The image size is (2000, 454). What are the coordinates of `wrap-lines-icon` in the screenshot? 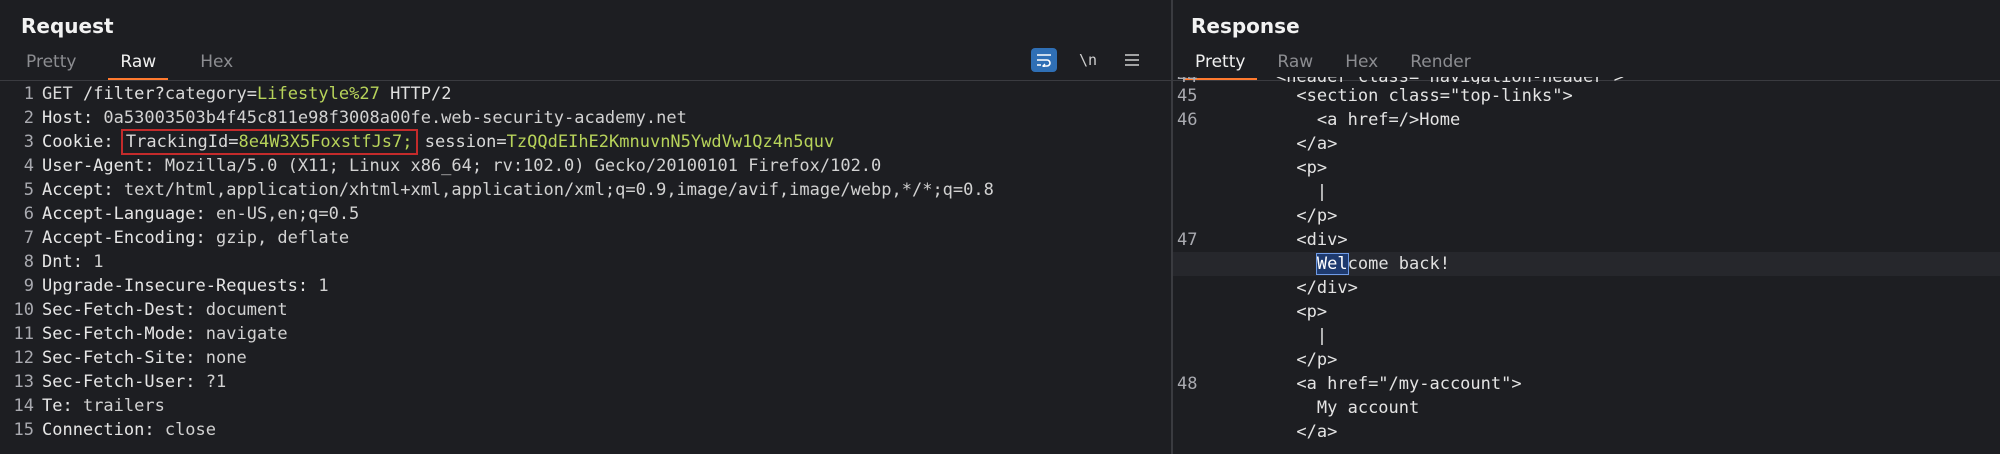 It's located at (1044, 60).